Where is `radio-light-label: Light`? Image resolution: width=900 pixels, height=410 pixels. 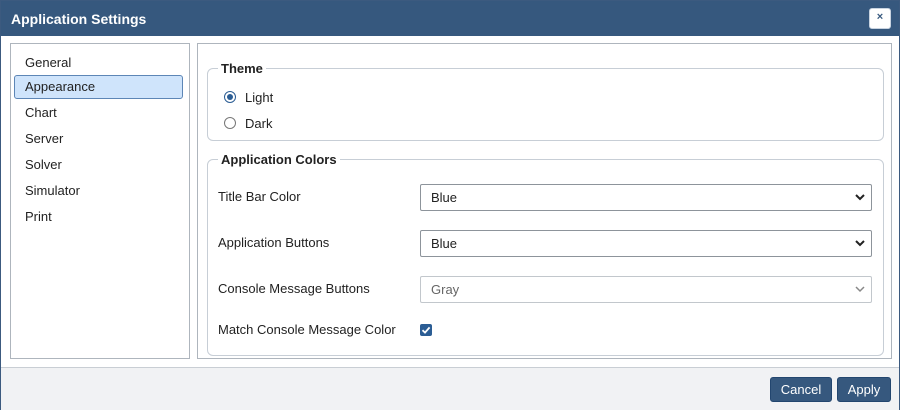 radio-light-label: Light is located at coordinates (259, 97).